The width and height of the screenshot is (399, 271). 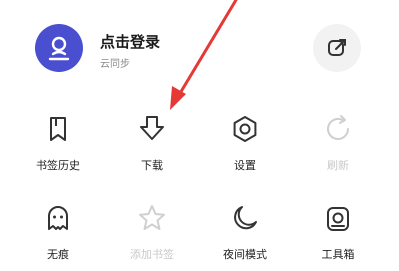 I want to click on menu-item-night-mode: 夜间模式, so click(x=245, y=237).